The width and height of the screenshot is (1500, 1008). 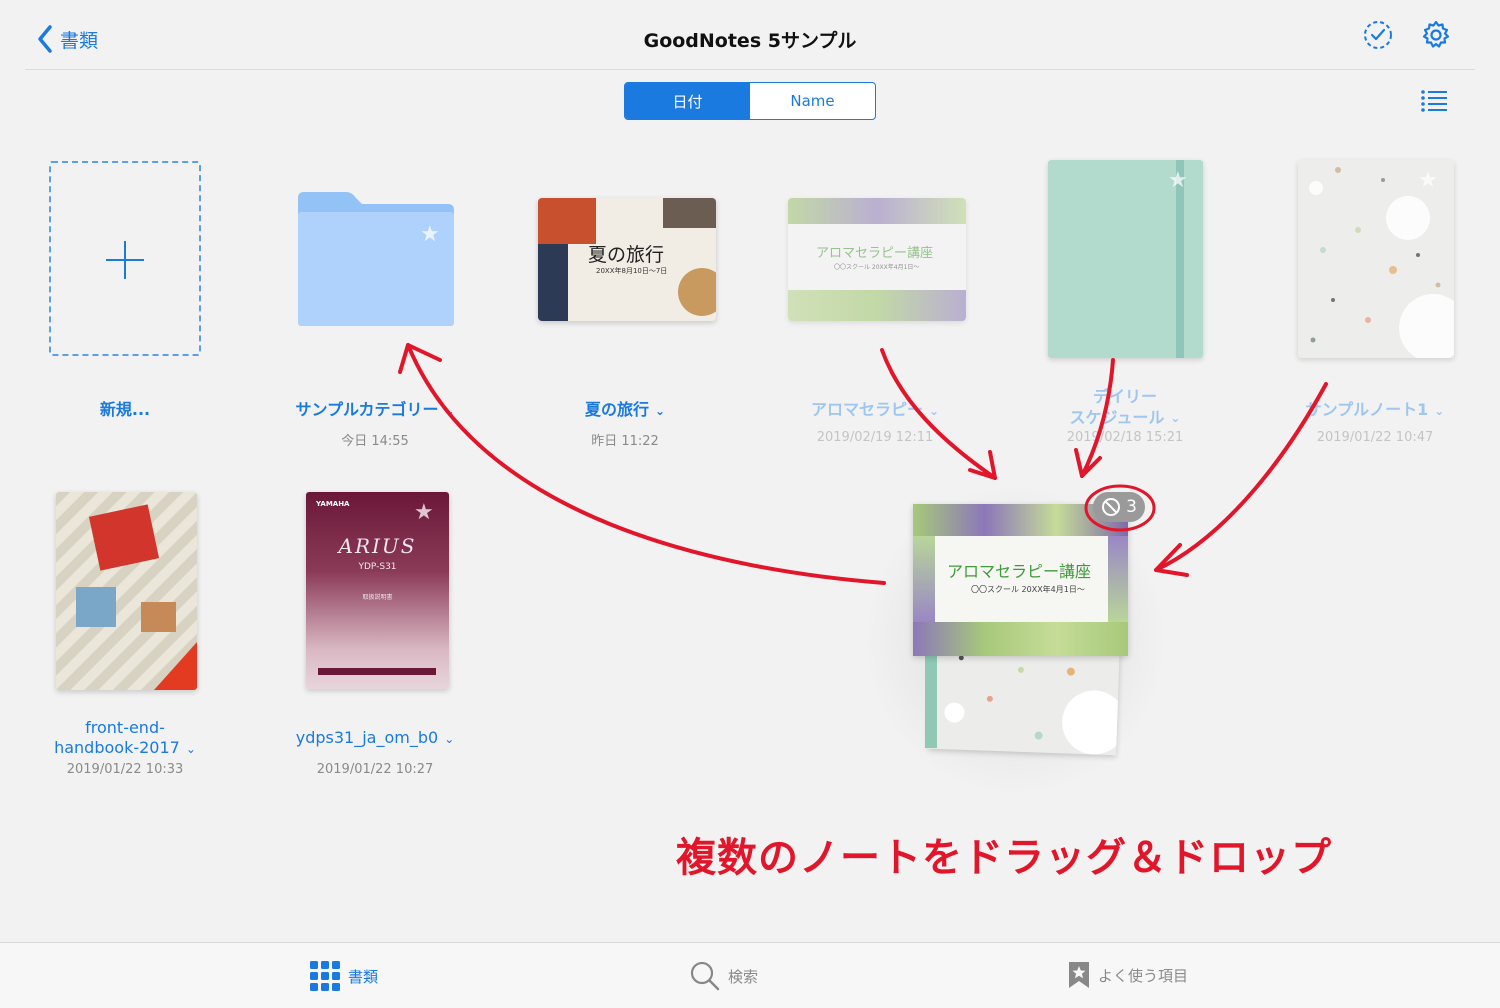 I want to click on tab-documents: 書類, so click(x=344, y=976).